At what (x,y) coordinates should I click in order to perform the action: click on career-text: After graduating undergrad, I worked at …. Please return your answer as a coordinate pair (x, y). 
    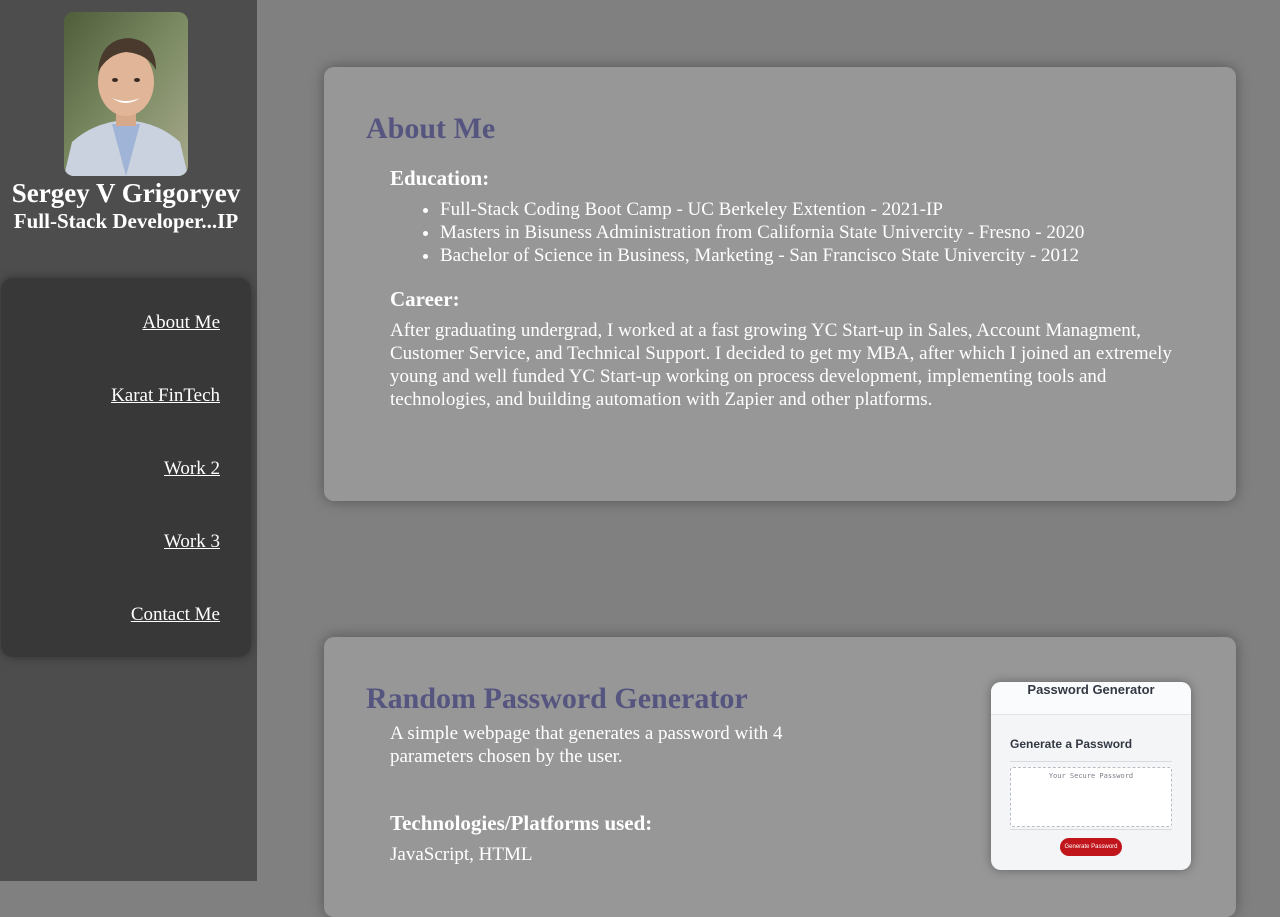
    Looking at the image, I should click on (781, 365).